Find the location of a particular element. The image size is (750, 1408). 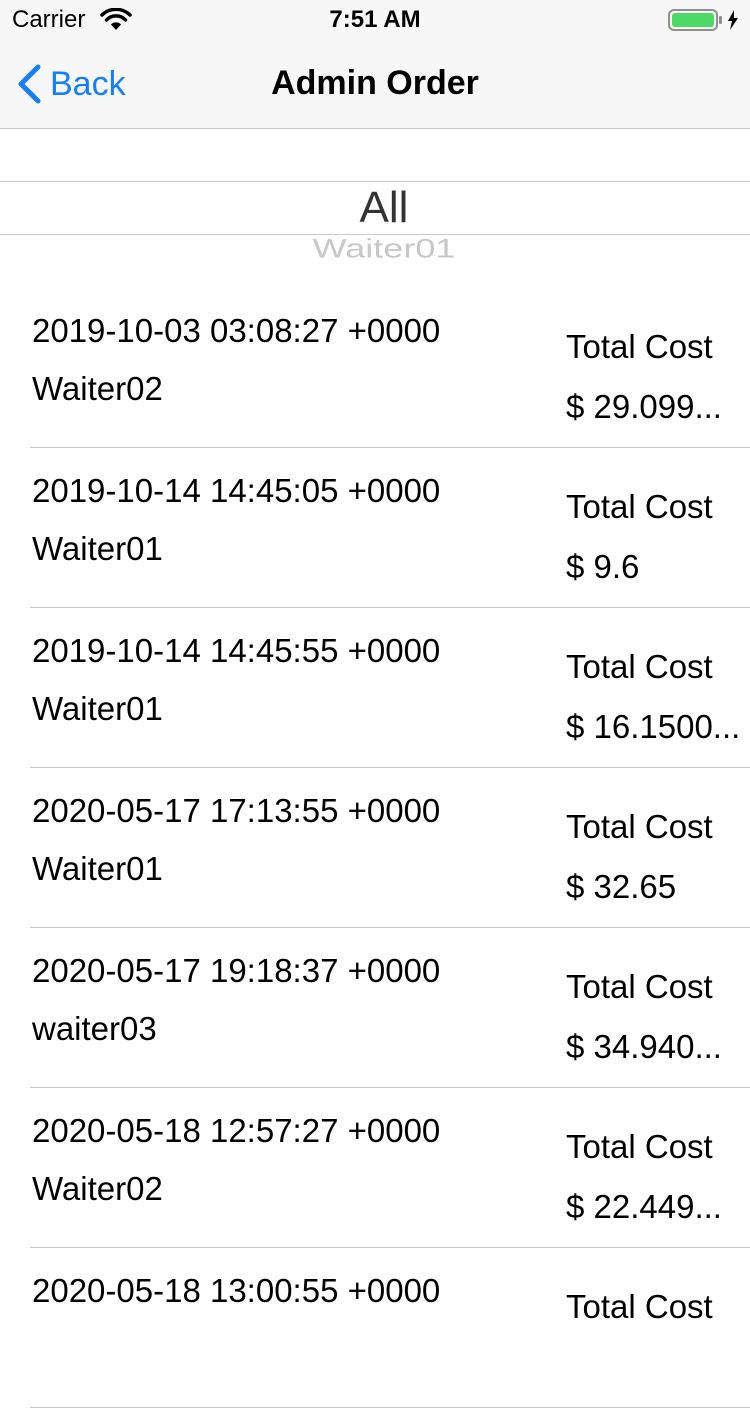

picker-option-selected: All is located at coordinates (375, 208).